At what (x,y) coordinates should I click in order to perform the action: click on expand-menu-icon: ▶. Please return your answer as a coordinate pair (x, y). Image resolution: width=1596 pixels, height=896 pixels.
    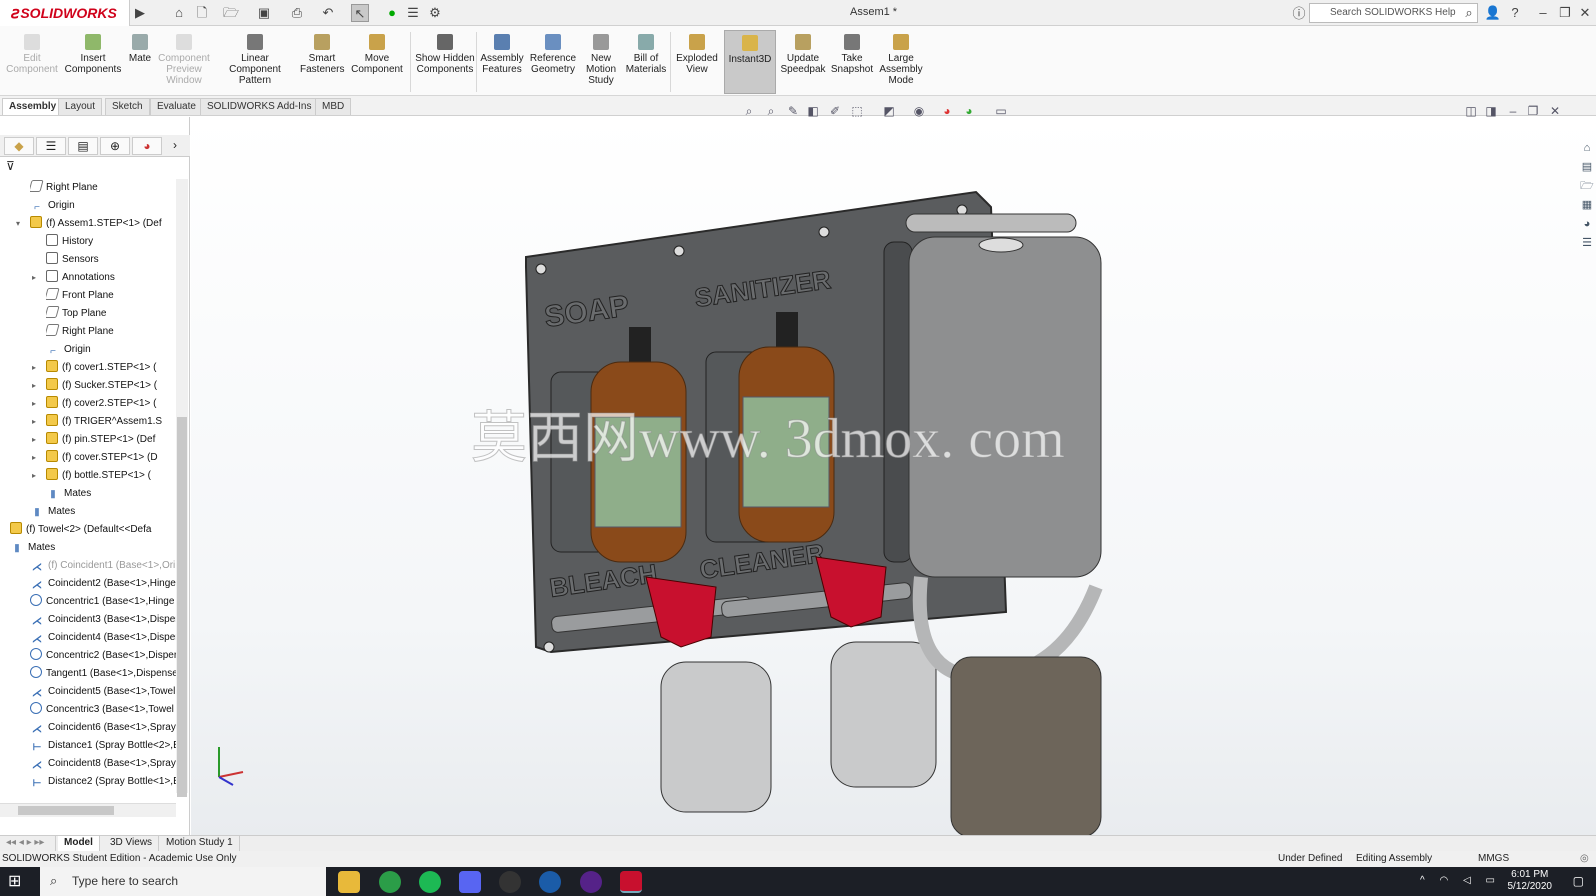
    Looking at the image, I should click on (140, 13).